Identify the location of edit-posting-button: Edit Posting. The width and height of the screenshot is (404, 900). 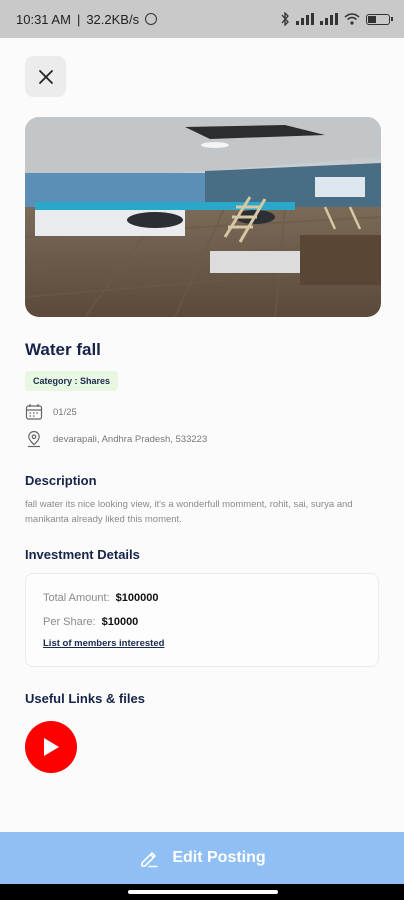
(202, 858).